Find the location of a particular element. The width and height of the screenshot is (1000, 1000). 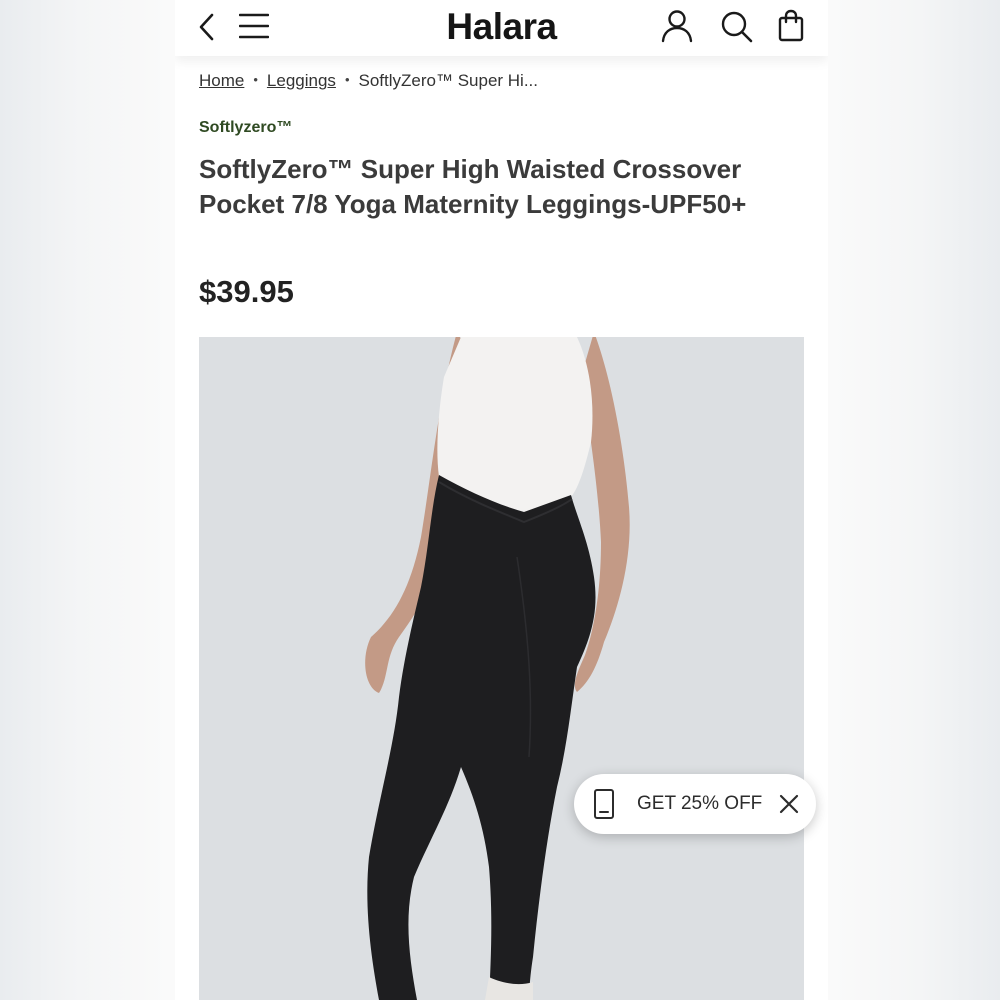

shopping-bag-icon is located at coordinates (791, 26).